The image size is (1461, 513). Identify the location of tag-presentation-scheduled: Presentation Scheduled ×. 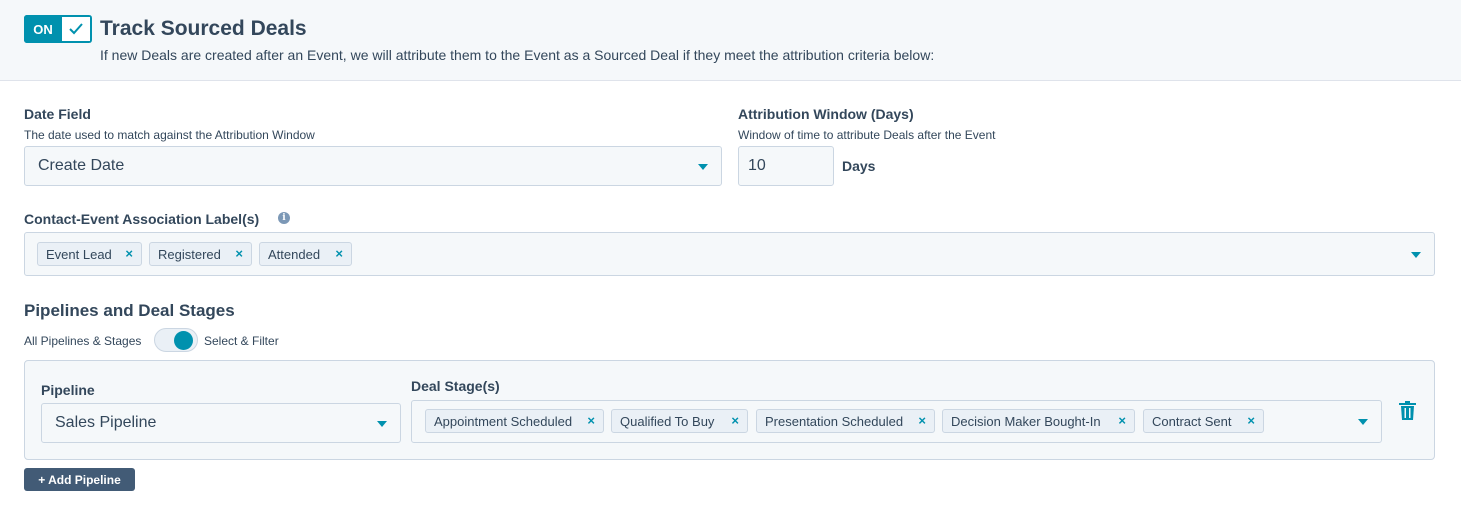
(845, 421).